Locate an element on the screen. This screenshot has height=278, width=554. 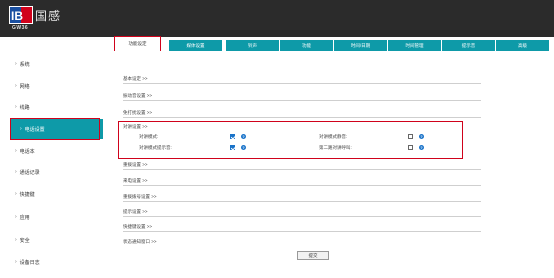
section-label: 状态通知窗口 >> is located at coordinates (140, 241).